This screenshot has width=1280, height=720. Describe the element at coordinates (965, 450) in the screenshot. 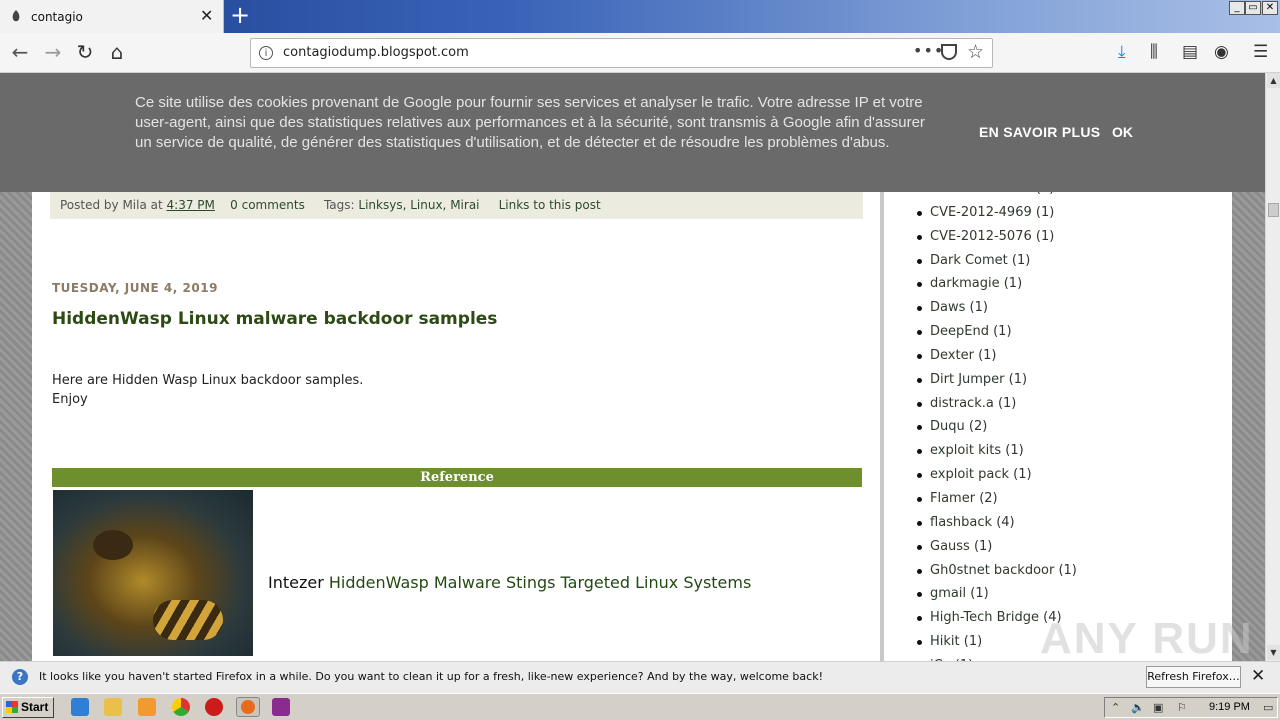

I see `label-link: exploit kits` at that location.